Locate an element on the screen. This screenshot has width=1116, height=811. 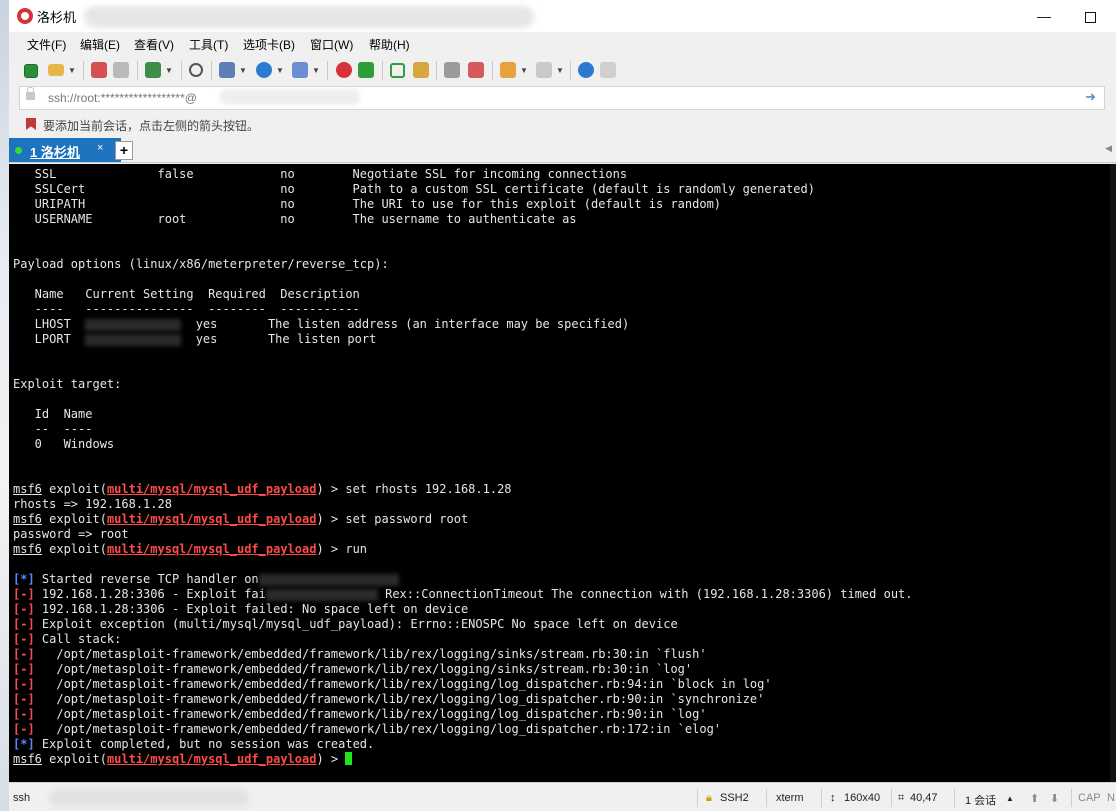
terminal-scrollbar is located at coordinates (1113, 473).